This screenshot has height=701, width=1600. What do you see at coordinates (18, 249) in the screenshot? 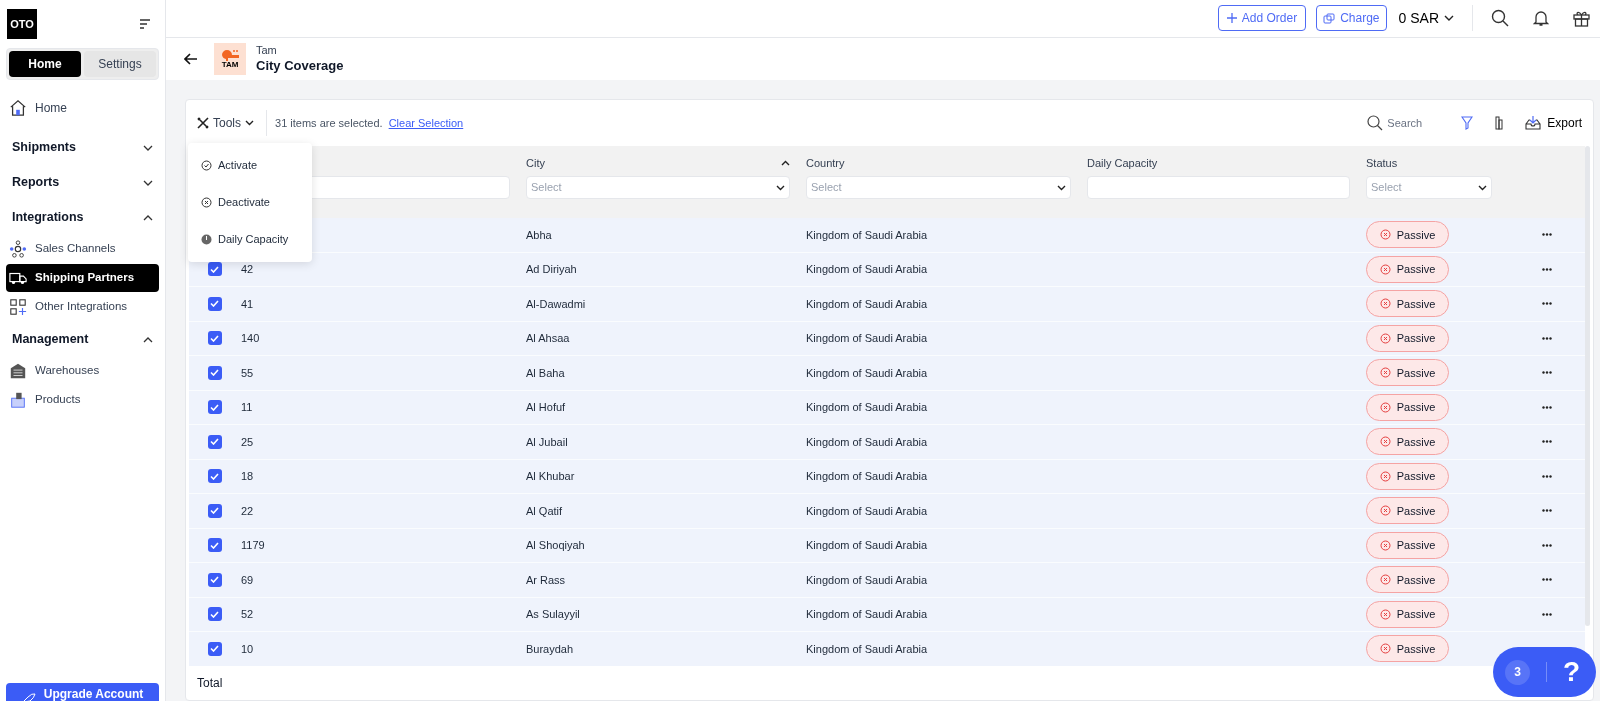
I see `network-icon` at bounding box center [18, 249].